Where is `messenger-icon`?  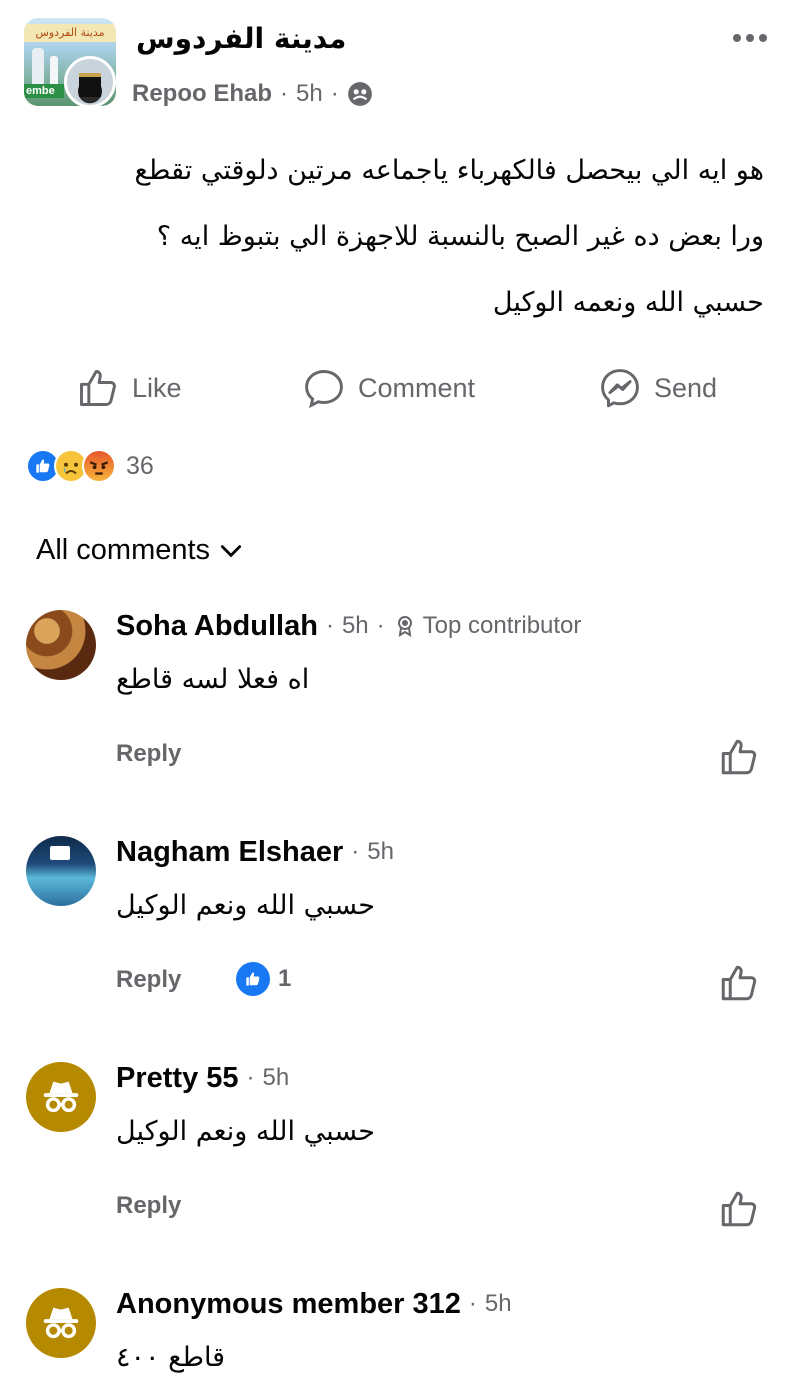 messenger-icon is located at coordinates (620, 388).